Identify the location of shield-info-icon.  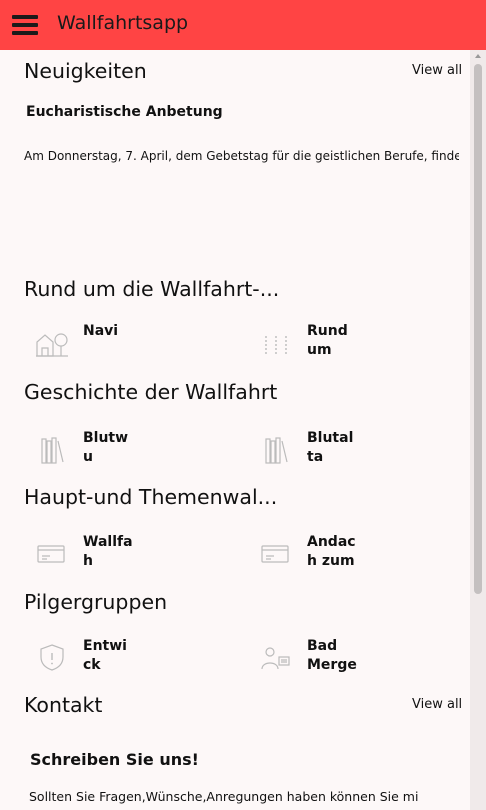
(52, 657).